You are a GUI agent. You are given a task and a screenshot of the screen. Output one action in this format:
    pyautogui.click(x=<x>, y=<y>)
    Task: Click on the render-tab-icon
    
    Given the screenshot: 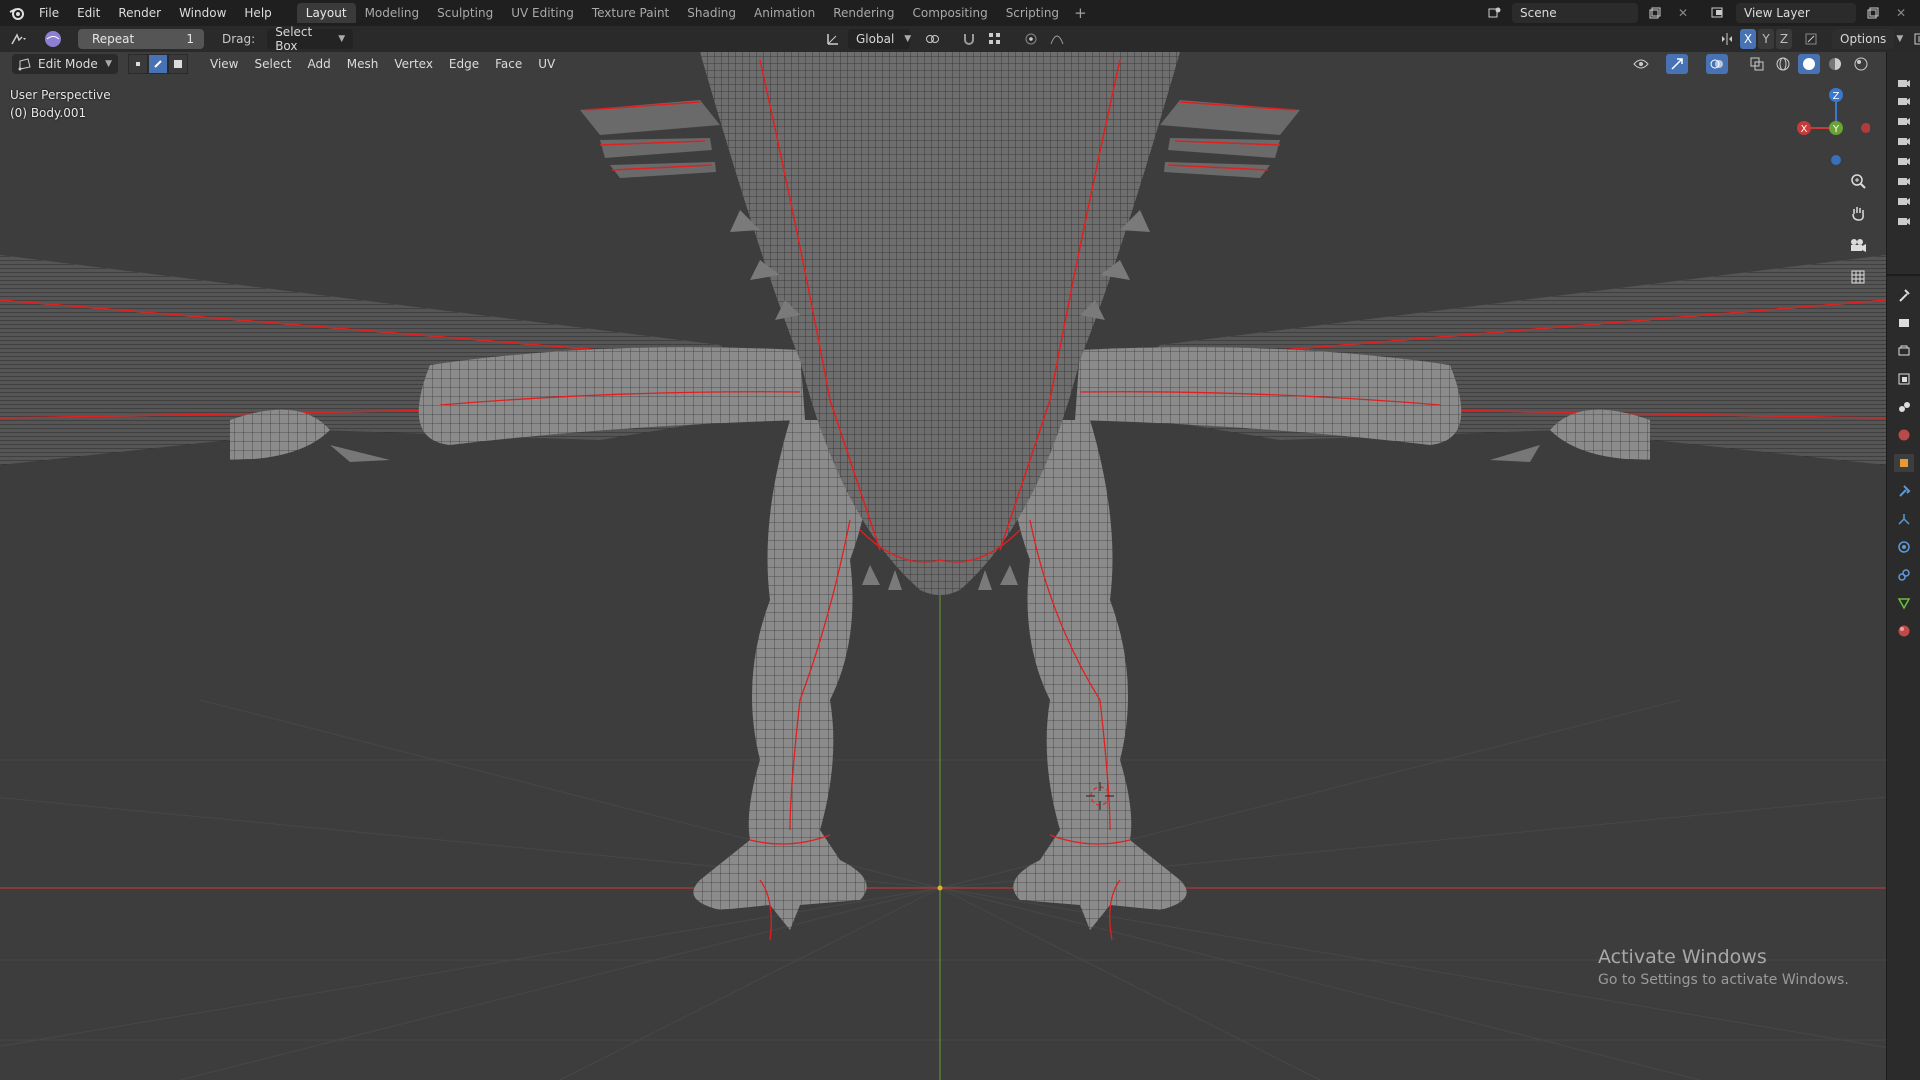 What is the action you would take?
    pyautogui.click(x=1904, y=323)
    